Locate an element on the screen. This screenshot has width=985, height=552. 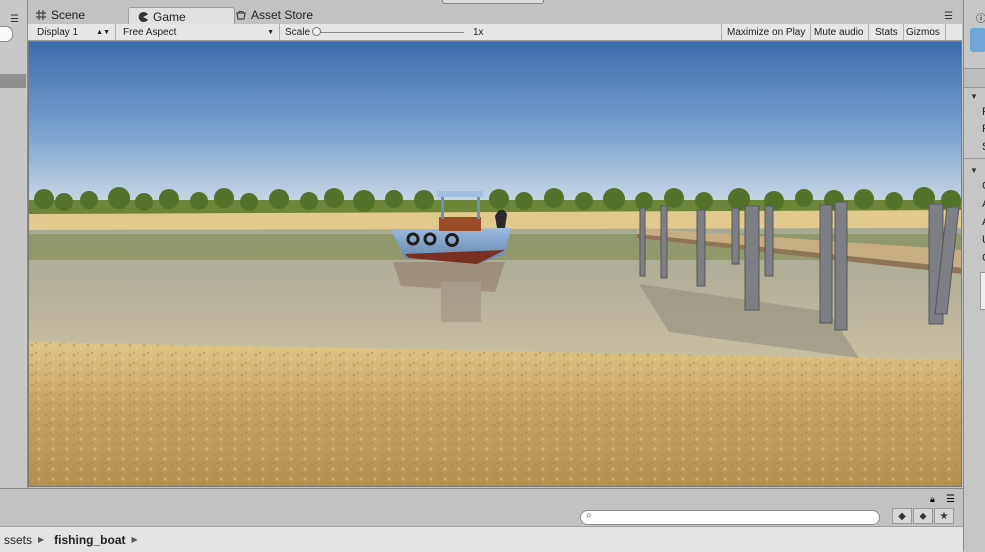
maximize-on-play-button: Maximize on Play is located at coordinates (766, 32).